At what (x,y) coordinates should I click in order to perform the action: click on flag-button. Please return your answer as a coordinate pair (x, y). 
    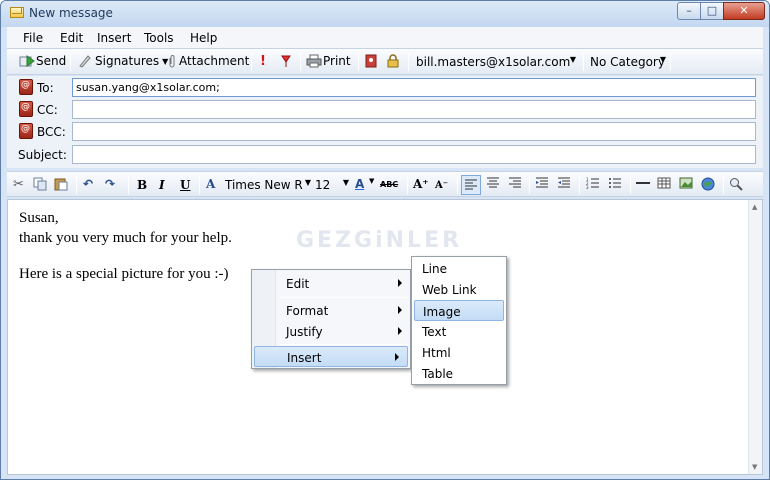
    Looking at the image, I should click on (287, 61).